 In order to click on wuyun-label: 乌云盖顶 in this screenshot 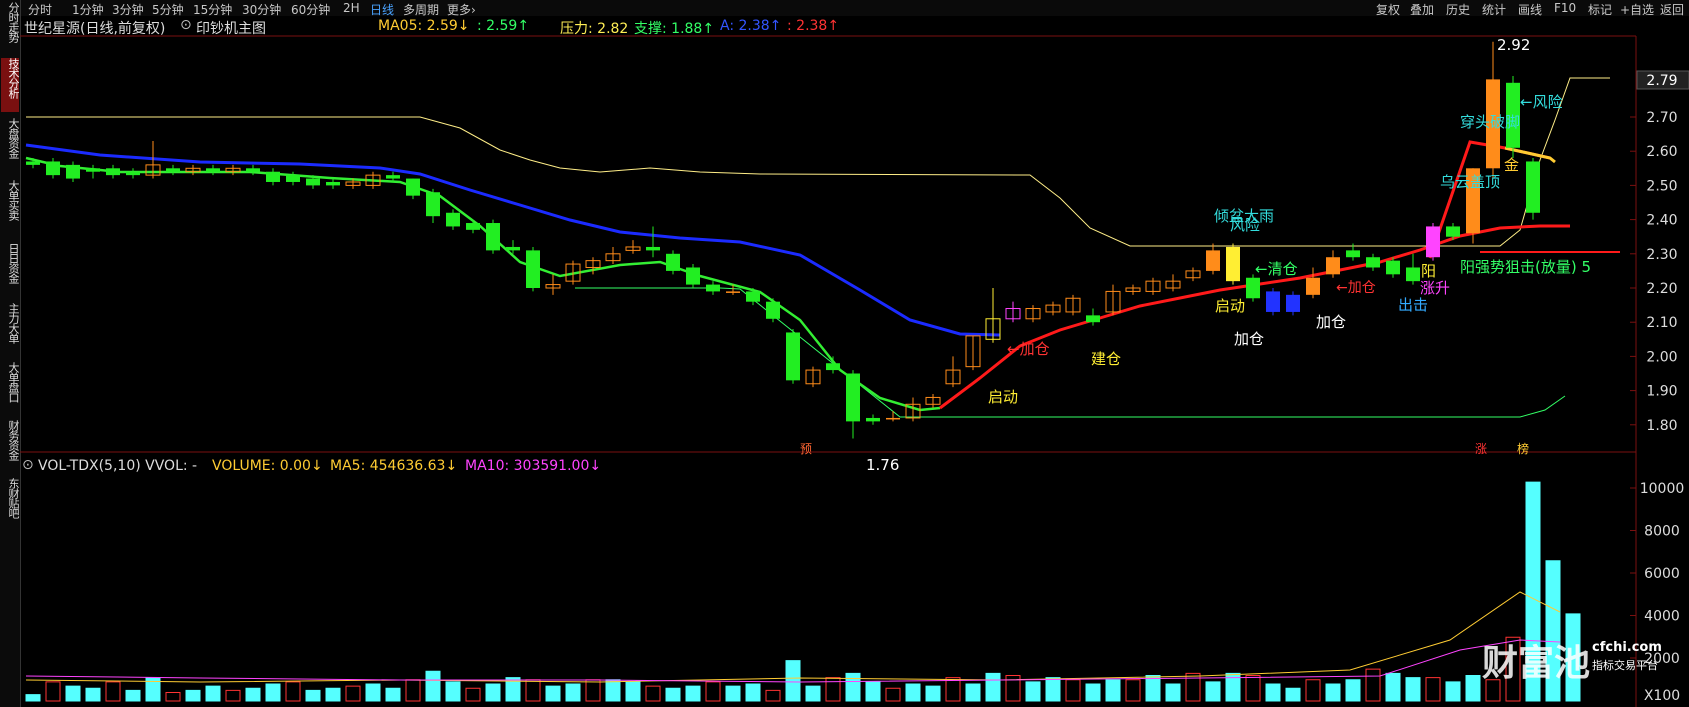, I will do `click(1470, 182)`.